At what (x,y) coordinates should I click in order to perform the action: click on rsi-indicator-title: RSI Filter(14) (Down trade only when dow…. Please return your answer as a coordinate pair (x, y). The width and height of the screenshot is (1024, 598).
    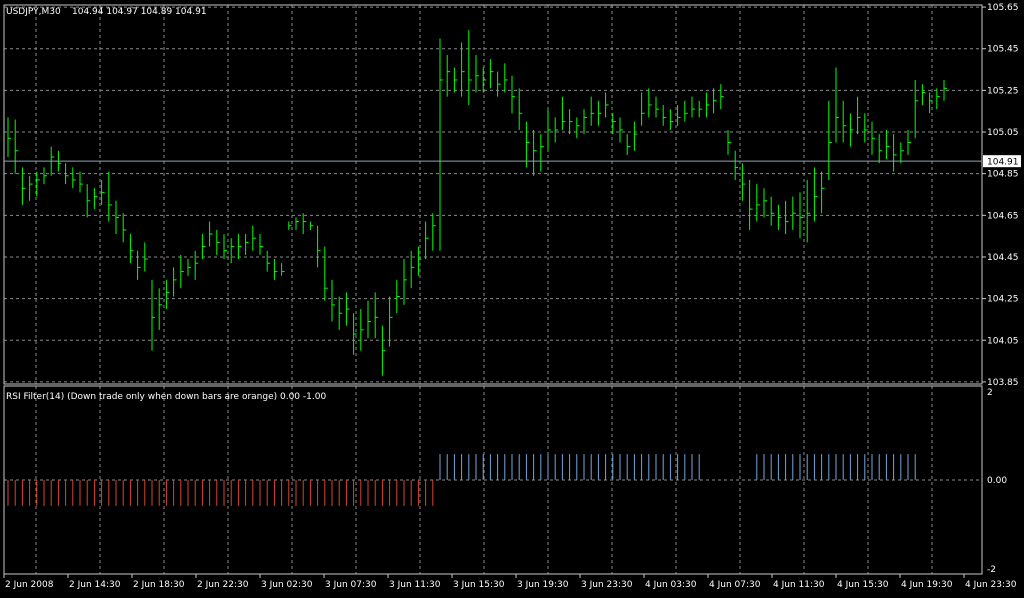
    Looking at the image, I should click on (166, 397).